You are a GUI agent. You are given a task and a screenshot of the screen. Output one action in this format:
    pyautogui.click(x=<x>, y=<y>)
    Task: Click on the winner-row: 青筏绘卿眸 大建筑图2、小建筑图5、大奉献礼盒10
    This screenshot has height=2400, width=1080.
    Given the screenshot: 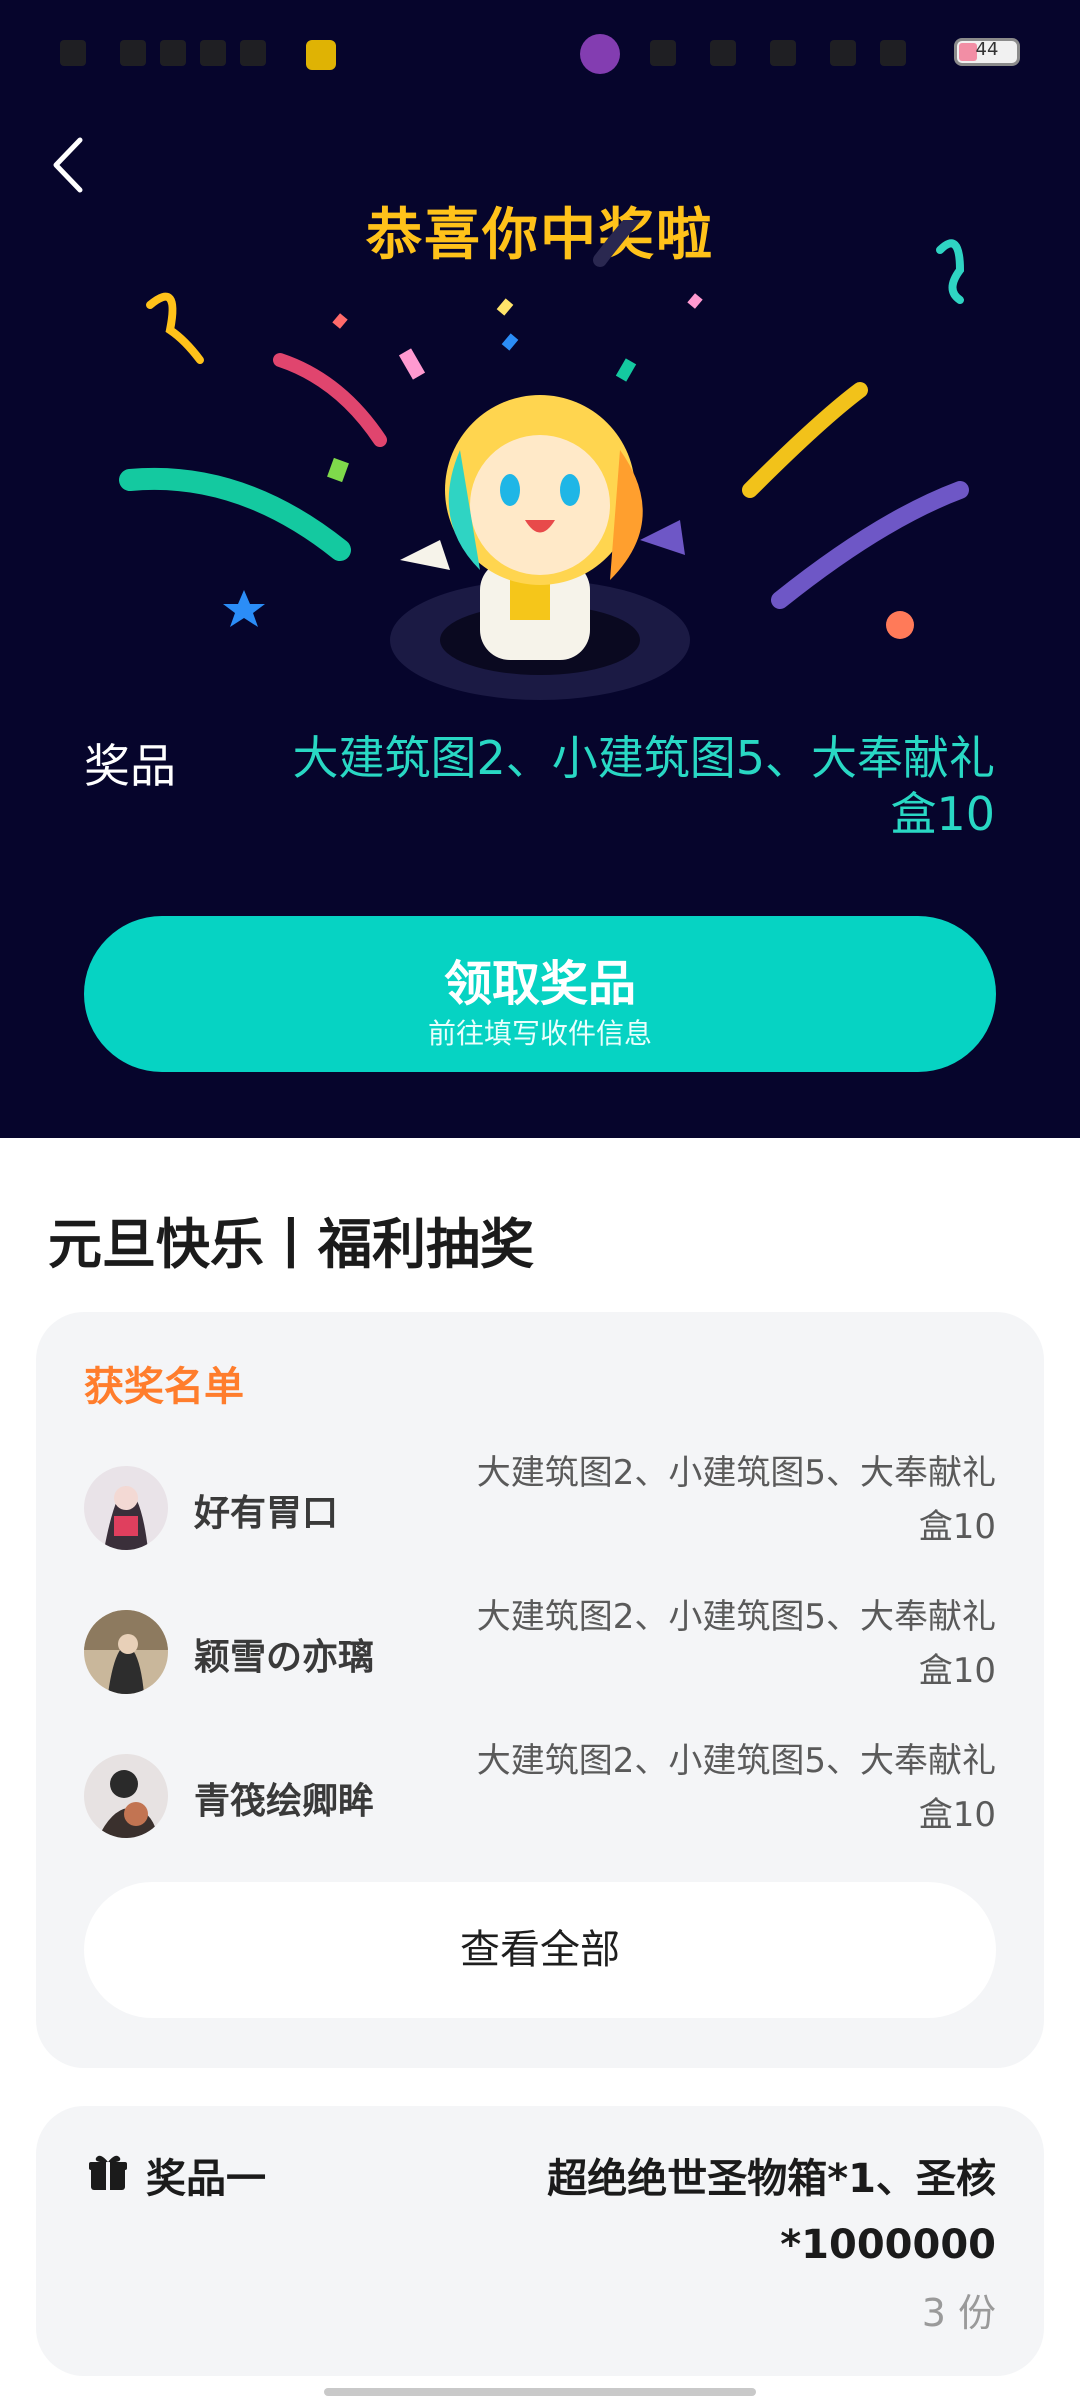 What is the action you would take?
    pyautogui.click(x=540, y=1794)
    